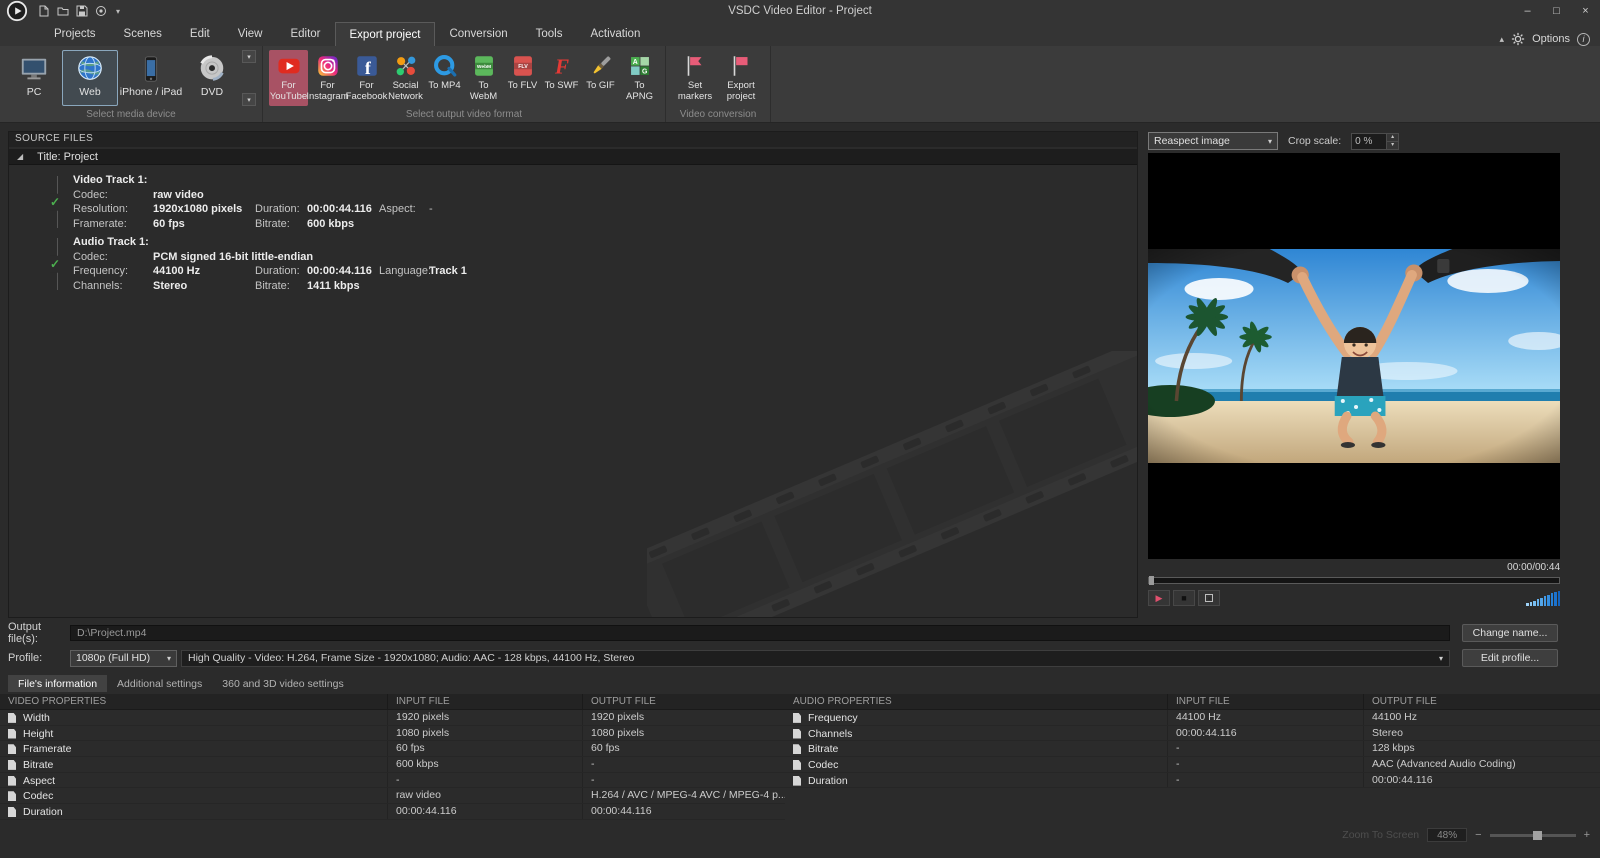 This screenshot has height=858, width=1600. What do you see at coordinates (200, 34) in the screenshot?
I see `tab-edit: Edit` at bounding box center [200, 34].